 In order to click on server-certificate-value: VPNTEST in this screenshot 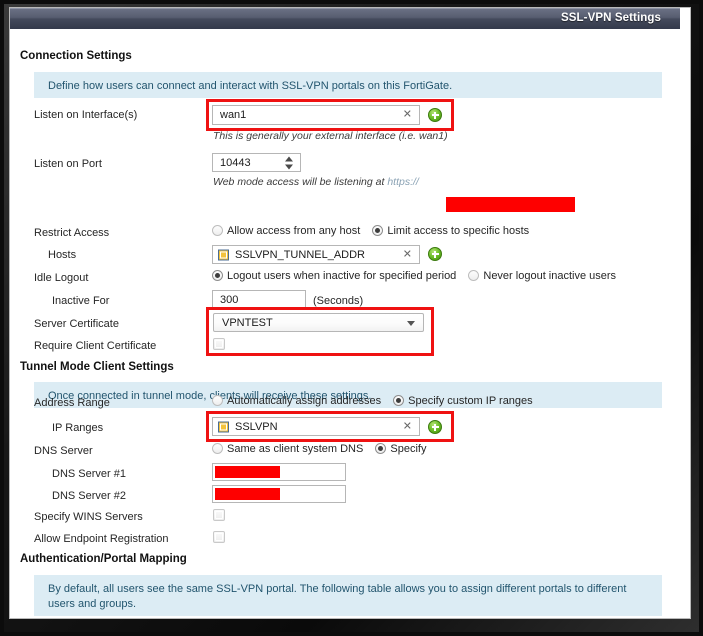, I will do `click(247, 322)`.